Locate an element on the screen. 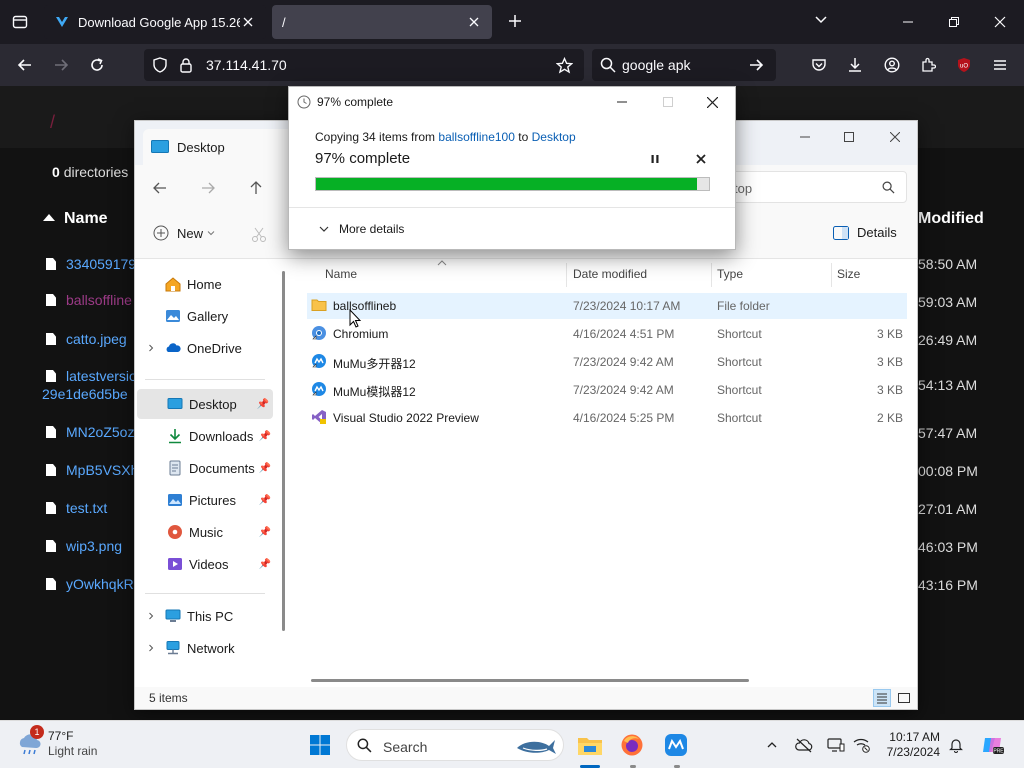  explorer-close-button is located at coordinates (895, 137).